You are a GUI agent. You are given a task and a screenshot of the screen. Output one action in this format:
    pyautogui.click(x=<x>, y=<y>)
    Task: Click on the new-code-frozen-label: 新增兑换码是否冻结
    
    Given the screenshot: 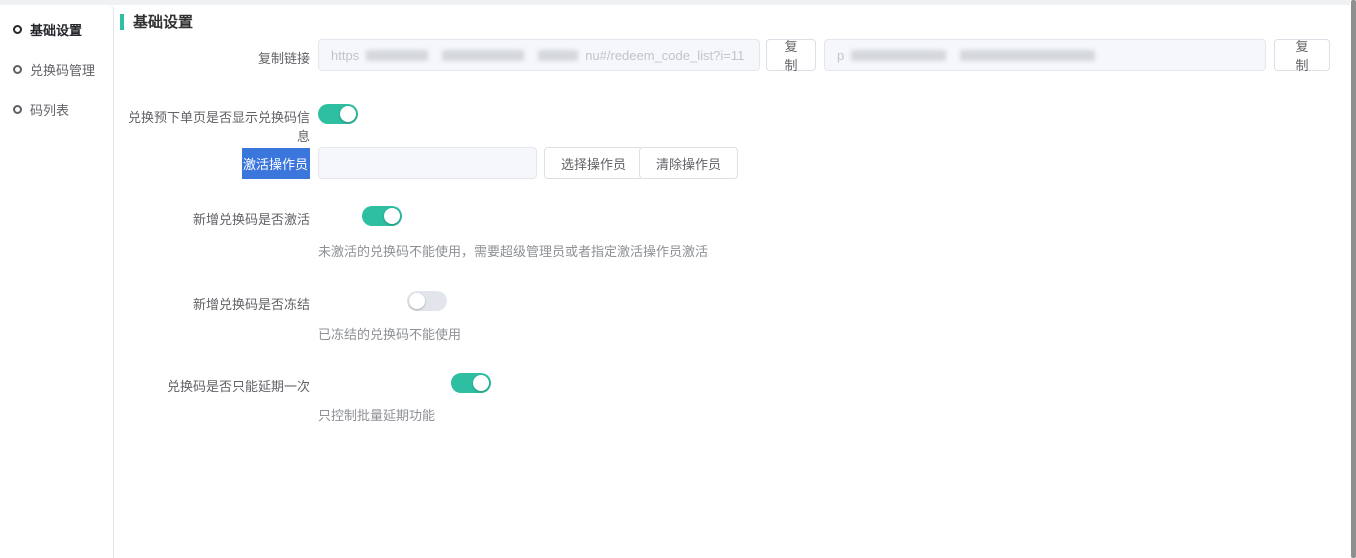 What is the action you would take?
    pyautogui.click(x=251, y=304)
    